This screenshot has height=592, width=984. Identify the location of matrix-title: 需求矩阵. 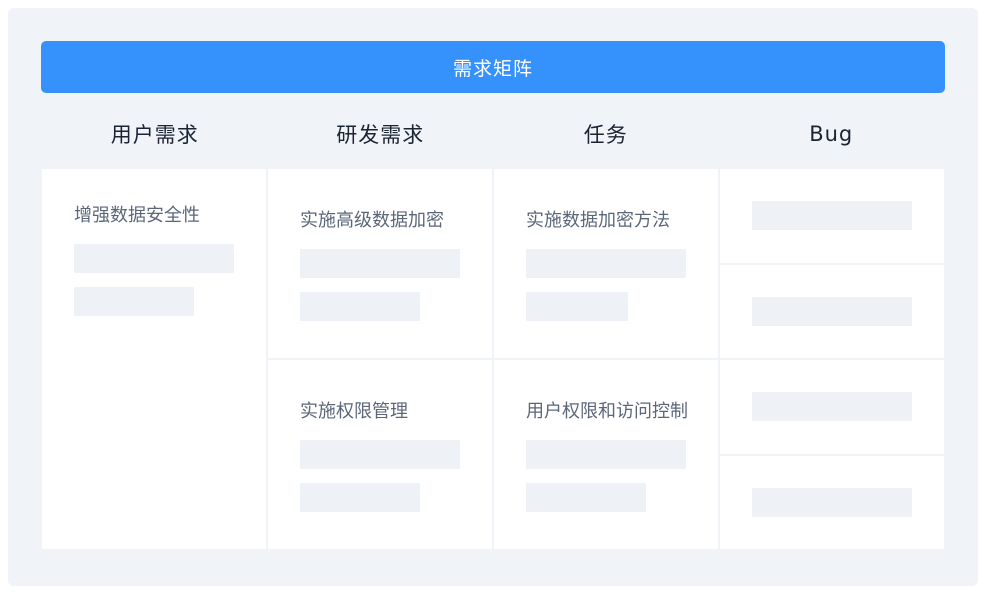
(492, 68).